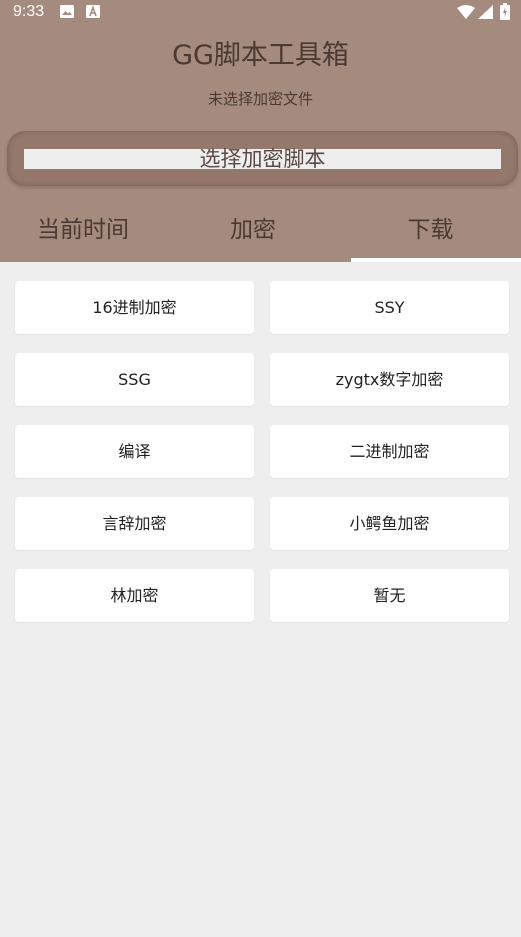 The height and width of the screenshot is (937, 521). Describe the element at coordinates (389, 379) in the screenshot. I see `tool-zygtx-encrypt-button: zygtx数字加密` at that location.